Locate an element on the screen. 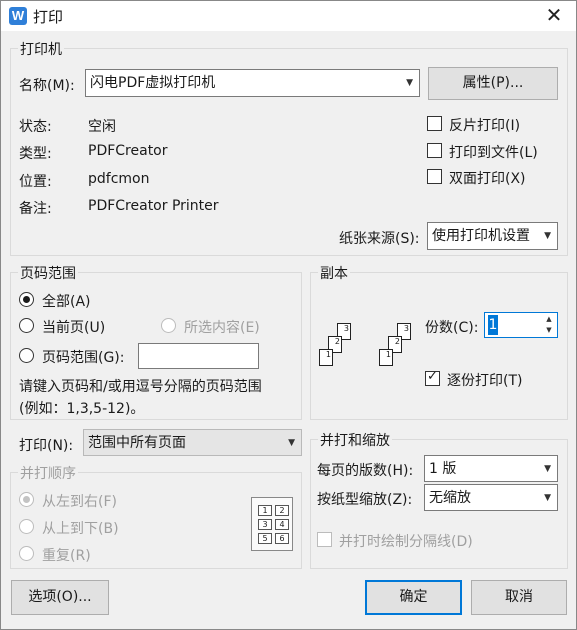 The width and height of the screenshot is (577, 630). range-pages-label: 页码范围(G): is located at coordinates (83, 357).